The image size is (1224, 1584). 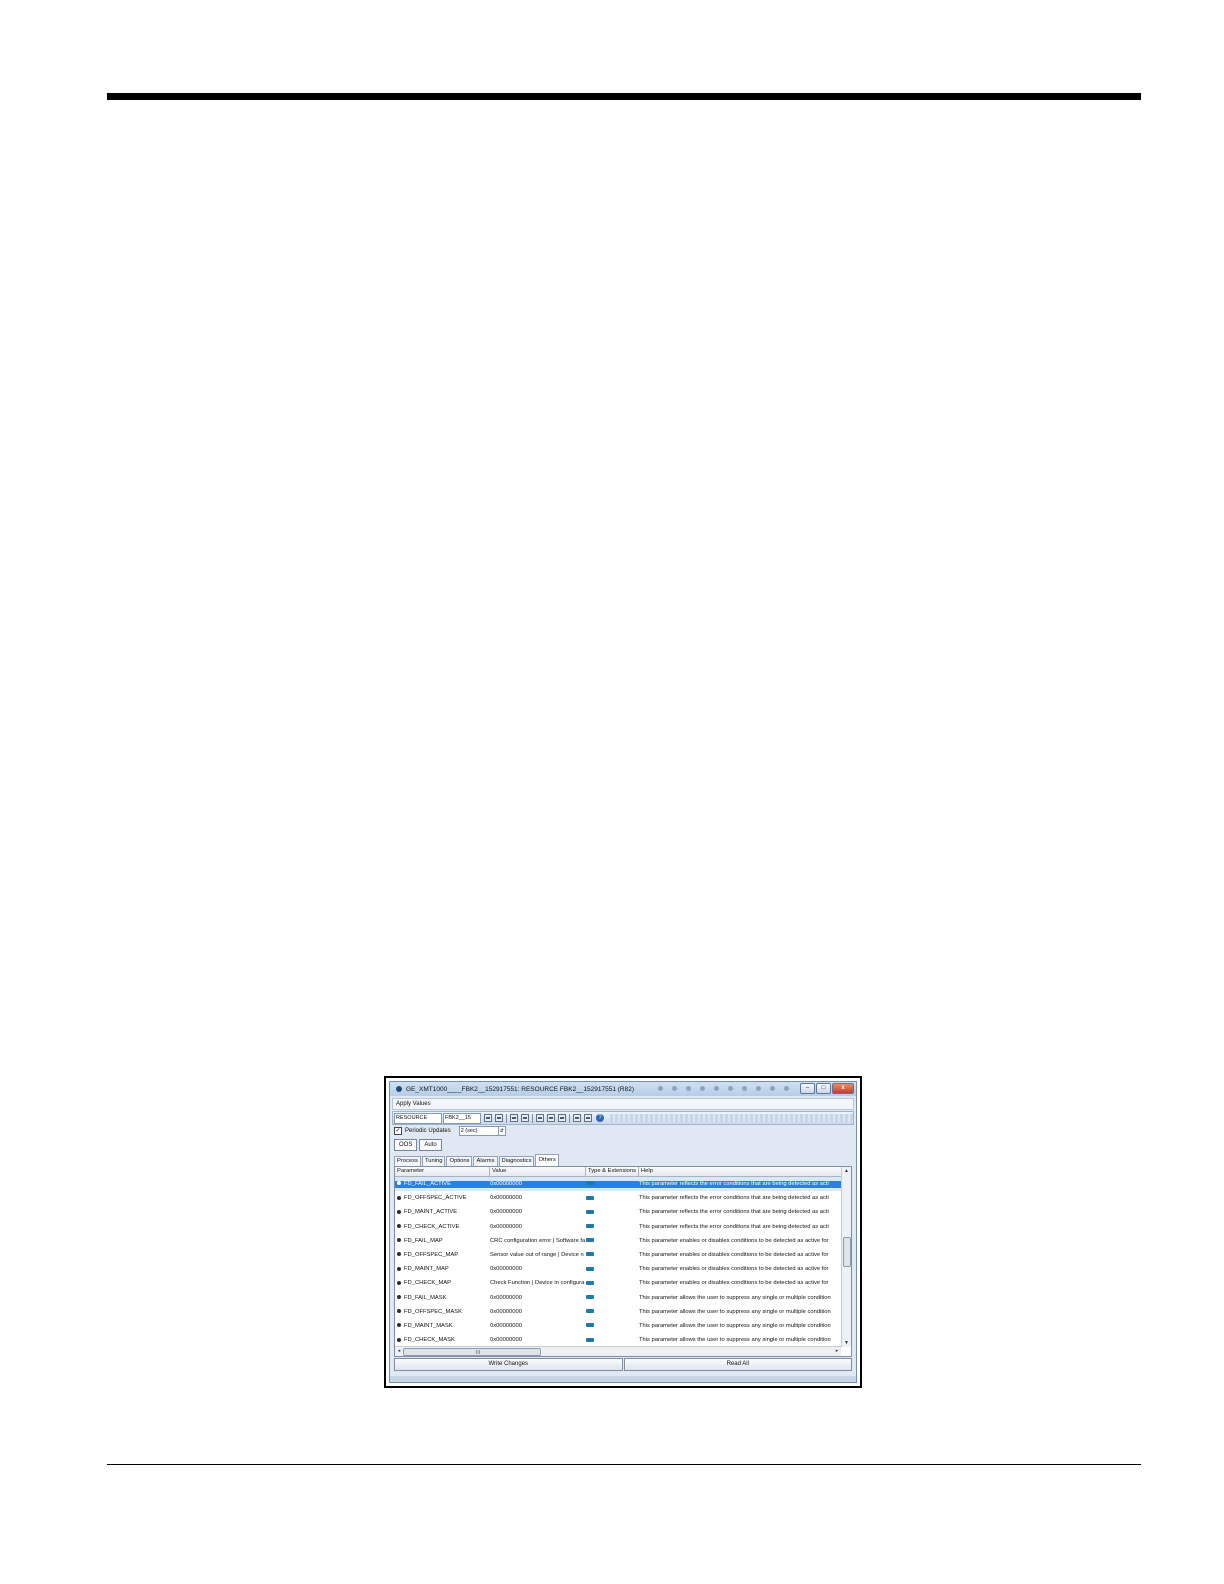 What do you see at coordinates (538, 1283) in the screenshot?
I see `value-cell: Check Function | Device in configura` at bounding box center [538, 1283].